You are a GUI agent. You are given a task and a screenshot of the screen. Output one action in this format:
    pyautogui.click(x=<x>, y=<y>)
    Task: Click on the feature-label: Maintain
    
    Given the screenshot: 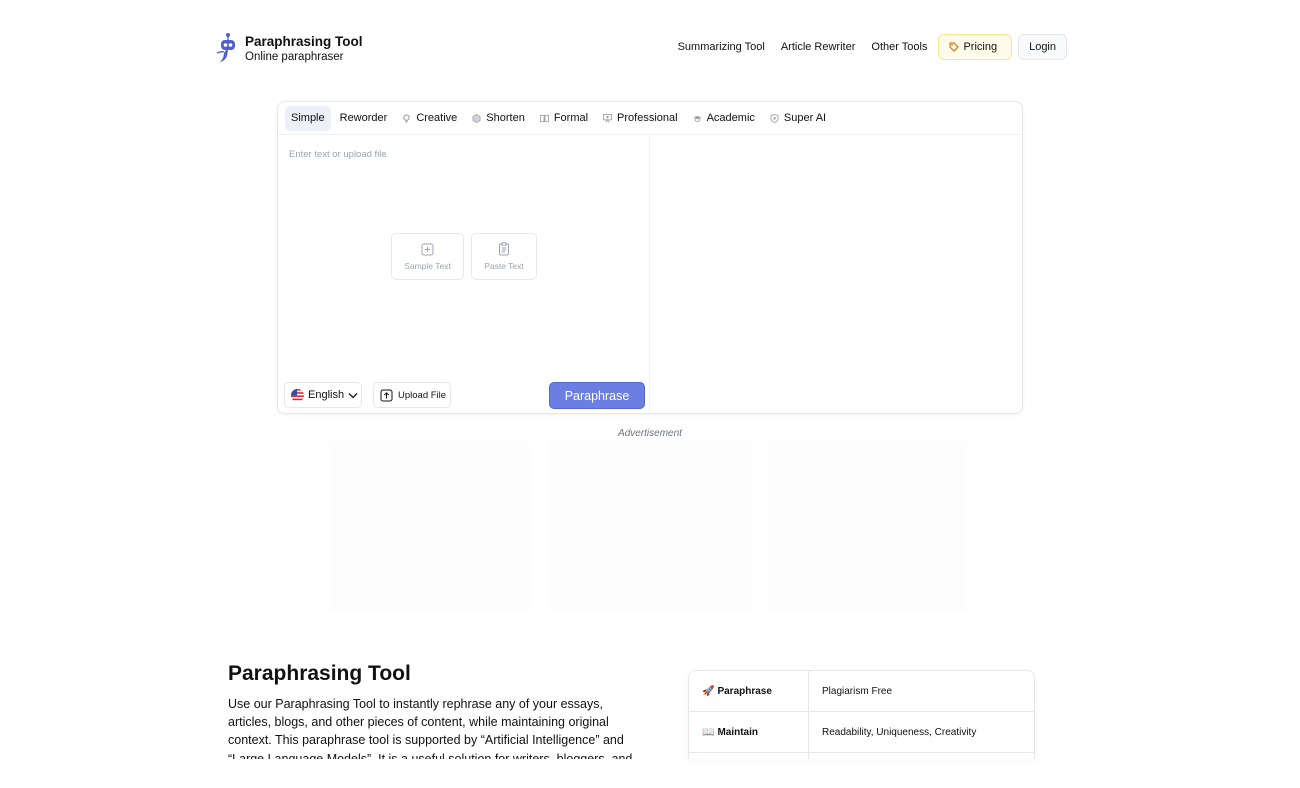 What is the action you would take?
    pyautogui.click(x=738, y=732)
    